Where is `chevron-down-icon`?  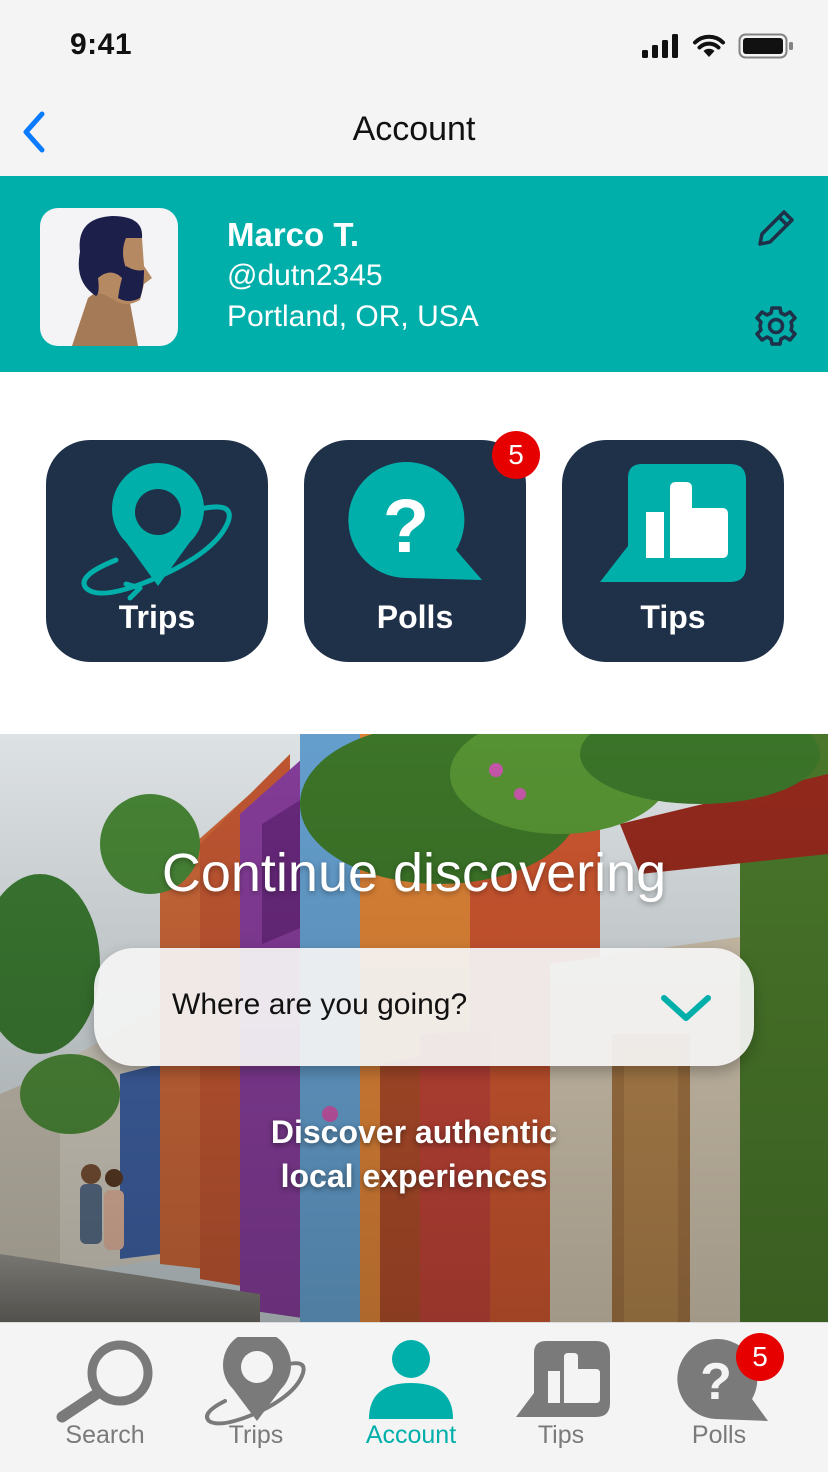
chevron-down-icon is located at coordinates (686, 1008).